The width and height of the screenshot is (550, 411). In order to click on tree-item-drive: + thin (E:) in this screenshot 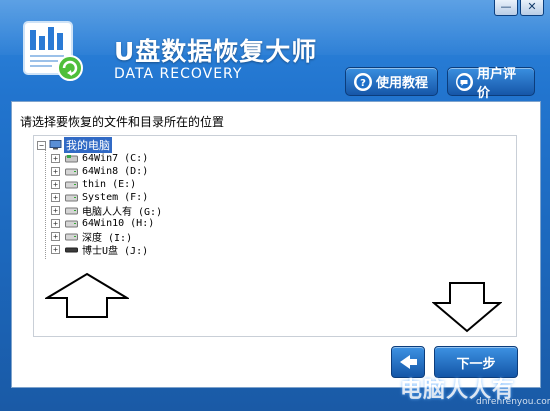, I will do `click(93, 184)`.